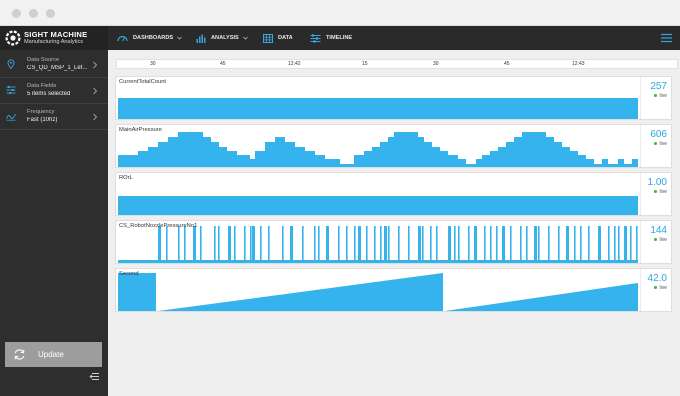 Image resolution: width=680 pixels, height=396 pixels. I want to click on sidebar-item-label: Data Fields, so click(42, 86).